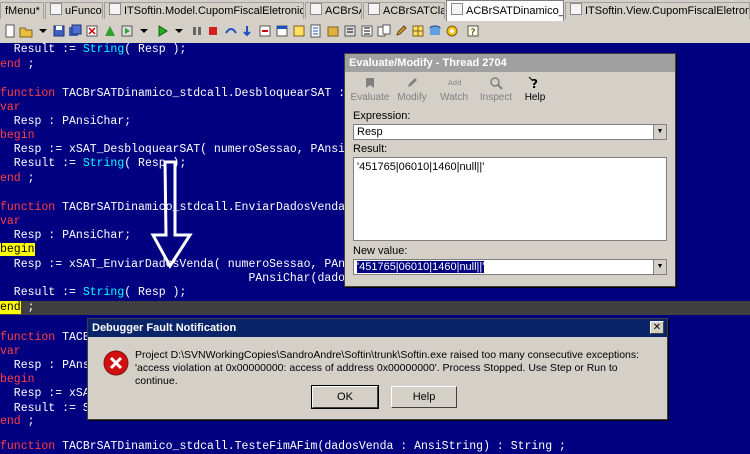 This screenshot has height=454, width=750. What do you see at coordinates (452, 31) in the screenshot?
I see `settings-gear-icon` at bounding box center [452, 31].